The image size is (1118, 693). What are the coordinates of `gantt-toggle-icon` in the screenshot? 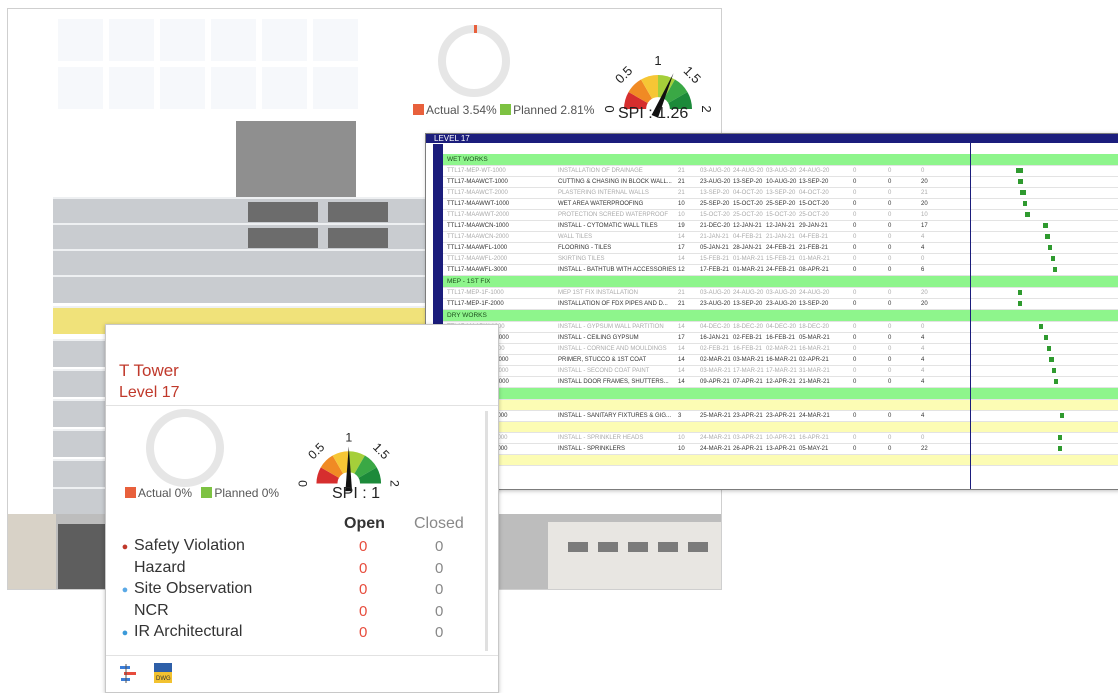 It's located at (129, 673).